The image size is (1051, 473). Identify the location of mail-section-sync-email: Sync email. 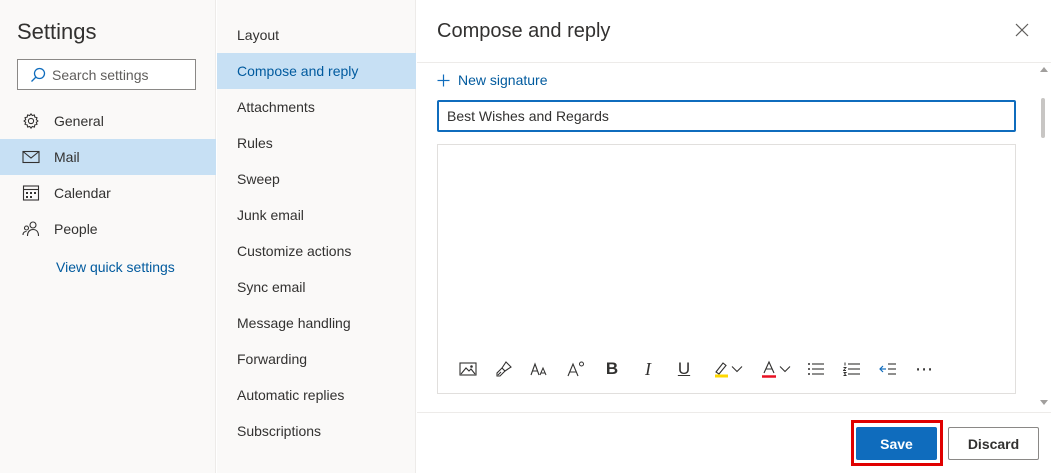
(316, 287).